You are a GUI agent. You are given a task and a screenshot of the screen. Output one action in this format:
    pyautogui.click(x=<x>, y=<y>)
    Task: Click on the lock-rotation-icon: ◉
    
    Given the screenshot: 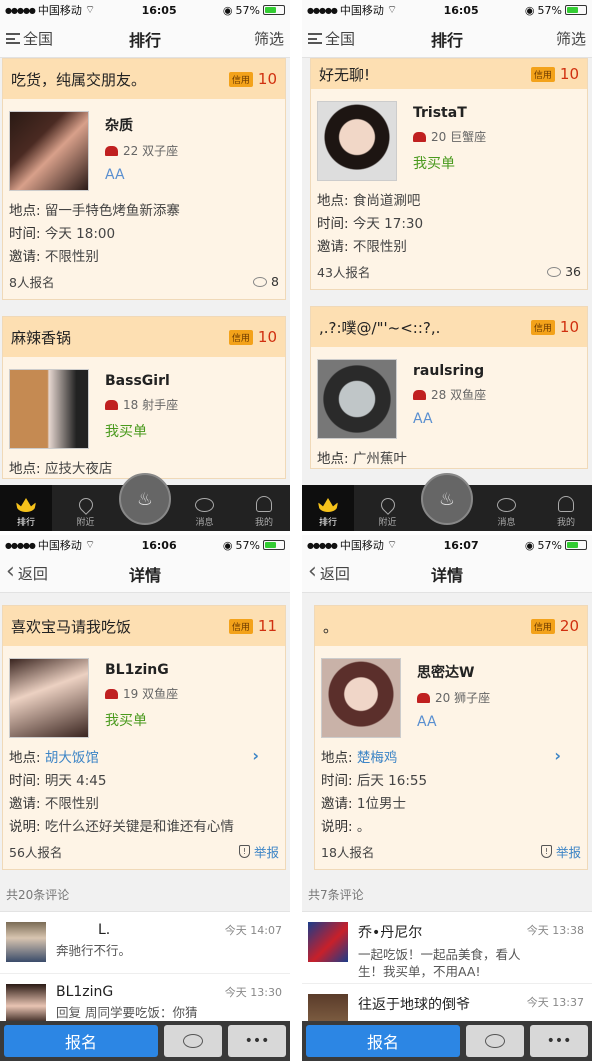 What is the action you would take?
    pyautogui.click(x=529, y=10)
    